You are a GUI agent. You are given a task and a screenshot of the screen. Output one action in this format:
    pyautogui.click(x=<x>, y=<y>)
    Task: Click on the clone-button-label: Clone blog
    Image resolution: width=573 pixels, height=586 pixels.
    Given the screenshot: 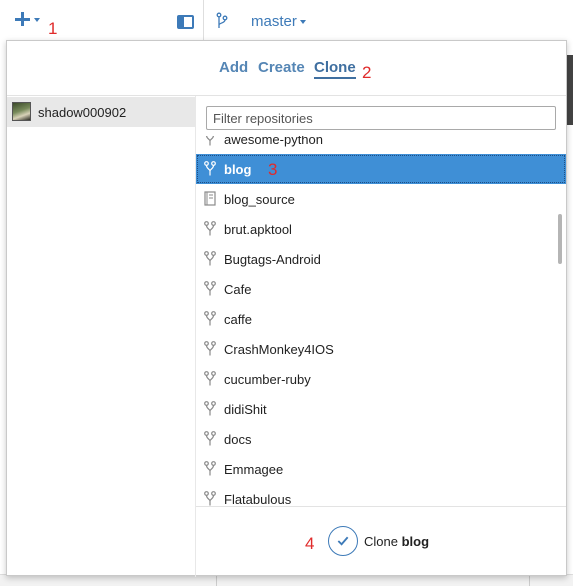 What is the action you would take?
    pyautogui.click(x=396, y=541)
    